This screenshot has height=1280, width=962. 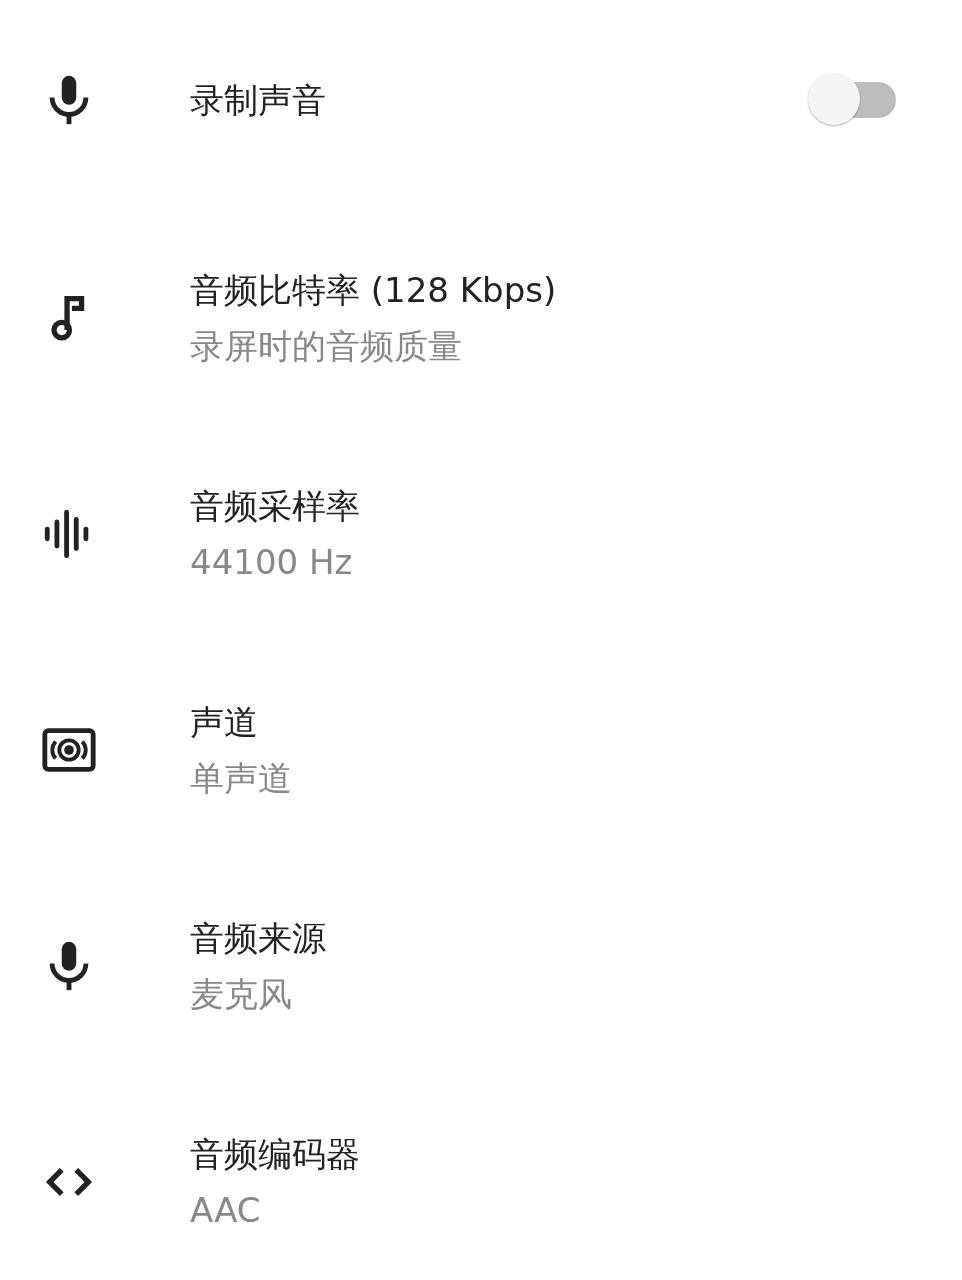 What do you see at coordinates (258, 100) in the screenshot?
I see `setting-title: 录制声音` at bounding box center [258, 100].